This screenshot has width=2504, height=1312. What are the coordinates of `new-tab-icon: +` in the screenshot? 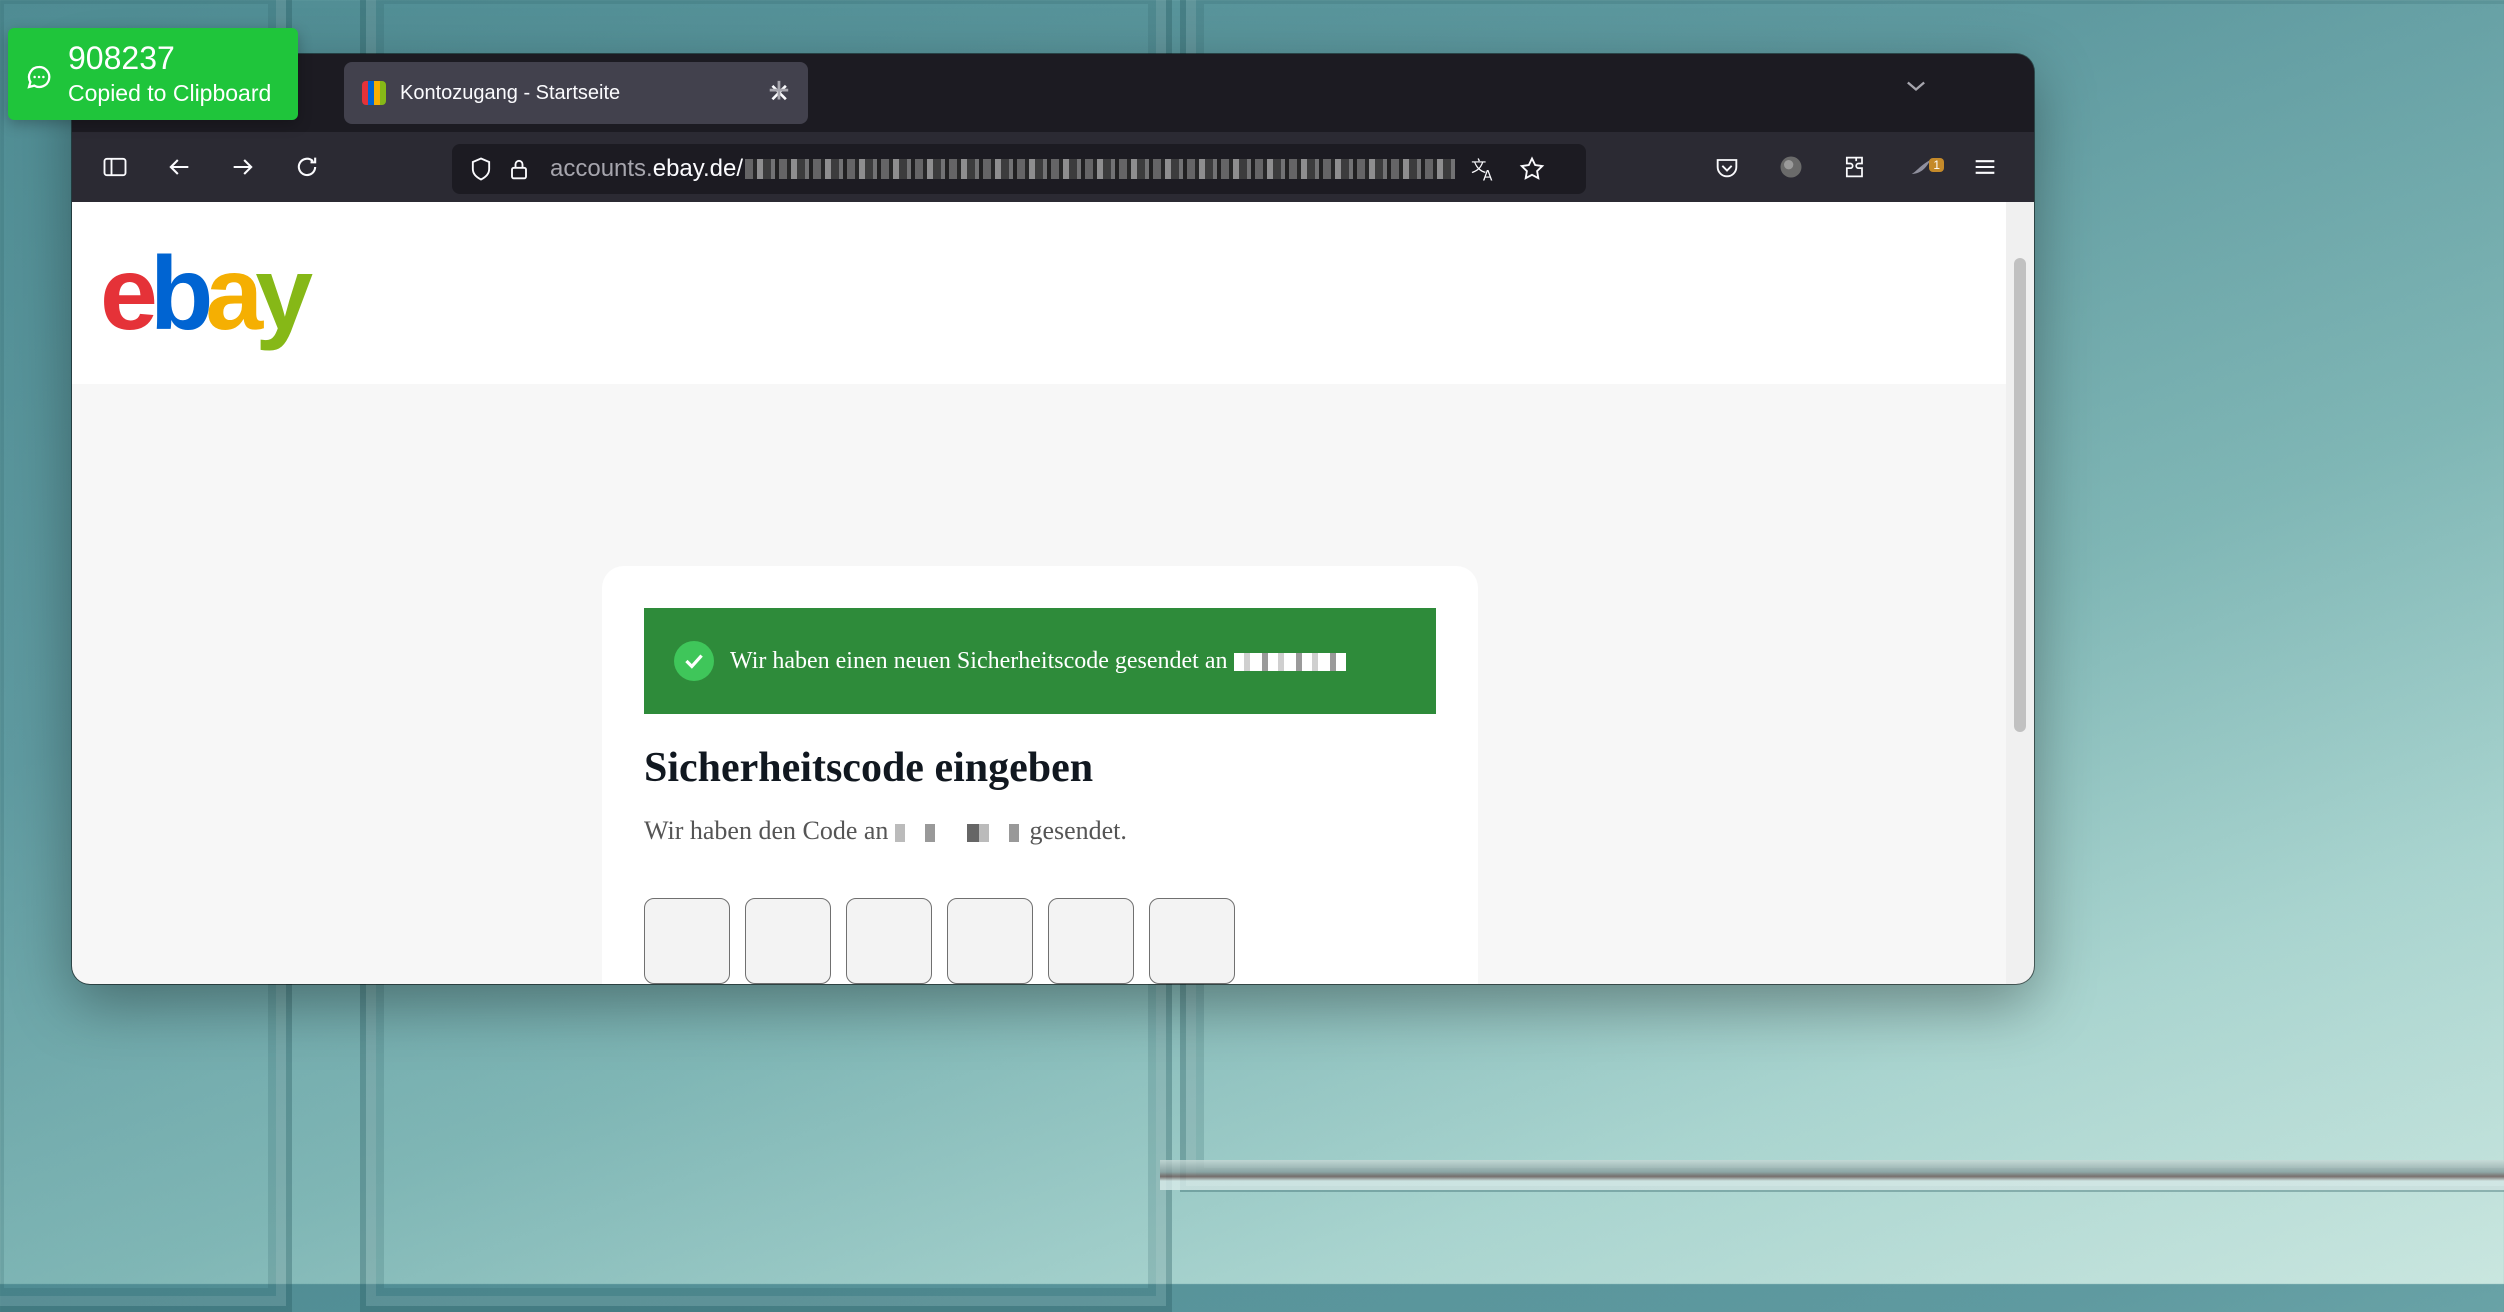 It's located at (779, 91).